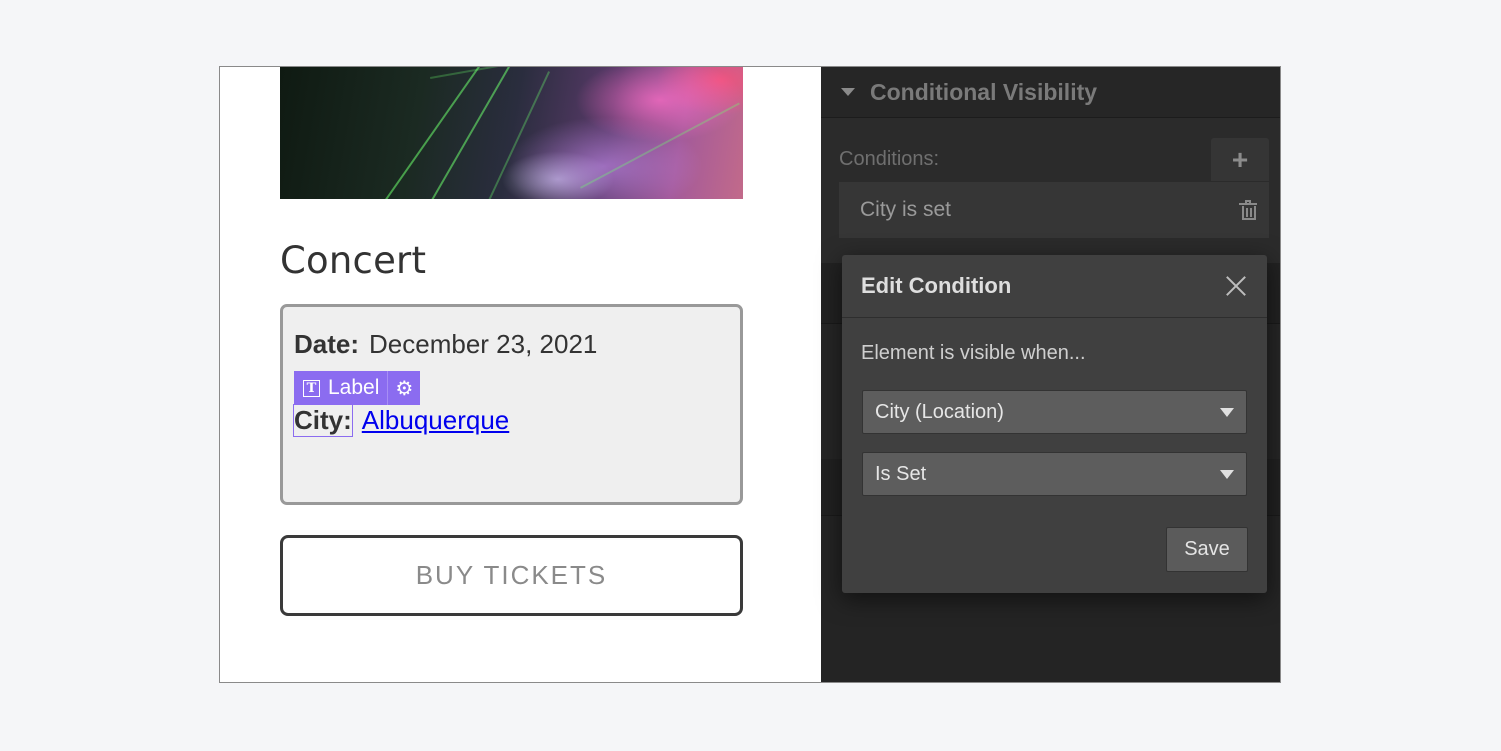 The height and width of the screenshot is (751, 1501). I want to click on close-icon, so click(1236, 286).